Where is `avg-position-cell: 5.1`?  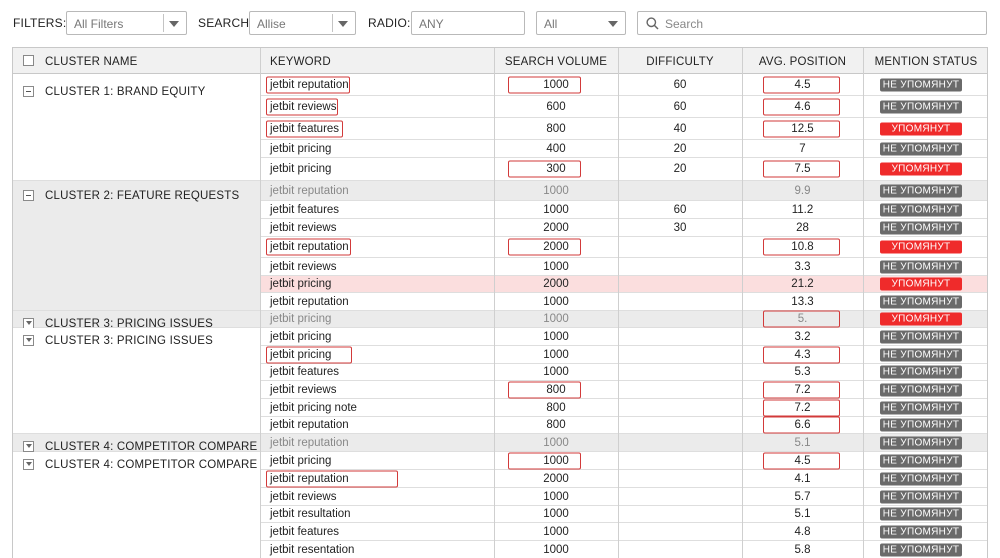
avg-position-cell: 5.1 is located at coordinates (802, 442).